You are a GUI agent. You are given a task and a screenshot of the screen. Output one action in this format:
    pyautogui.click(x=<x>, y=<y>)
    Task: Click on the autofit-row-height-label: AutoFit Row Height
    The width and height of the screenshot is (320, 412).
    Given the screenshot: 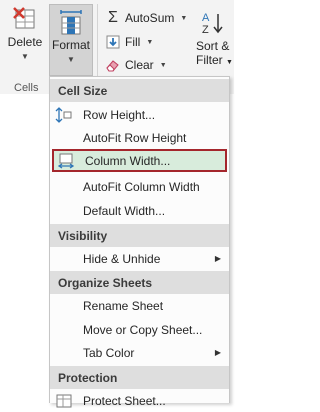 What is the action you would take?
    pyautogui.click(x=135, y=137)
    